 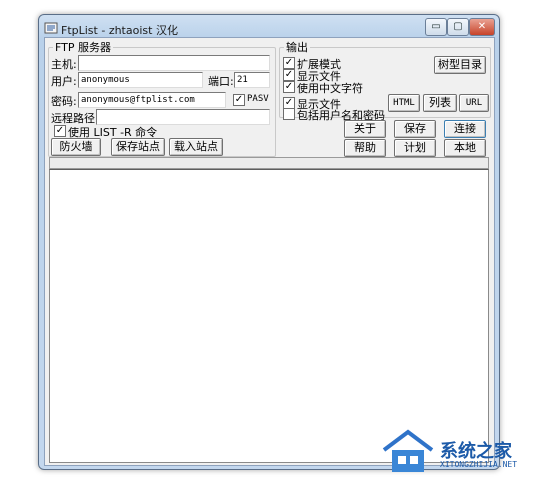 What do you see at coordinates (269, 163) in the screenshot?
I see `progress-bar` at bounding box center [269, 163].